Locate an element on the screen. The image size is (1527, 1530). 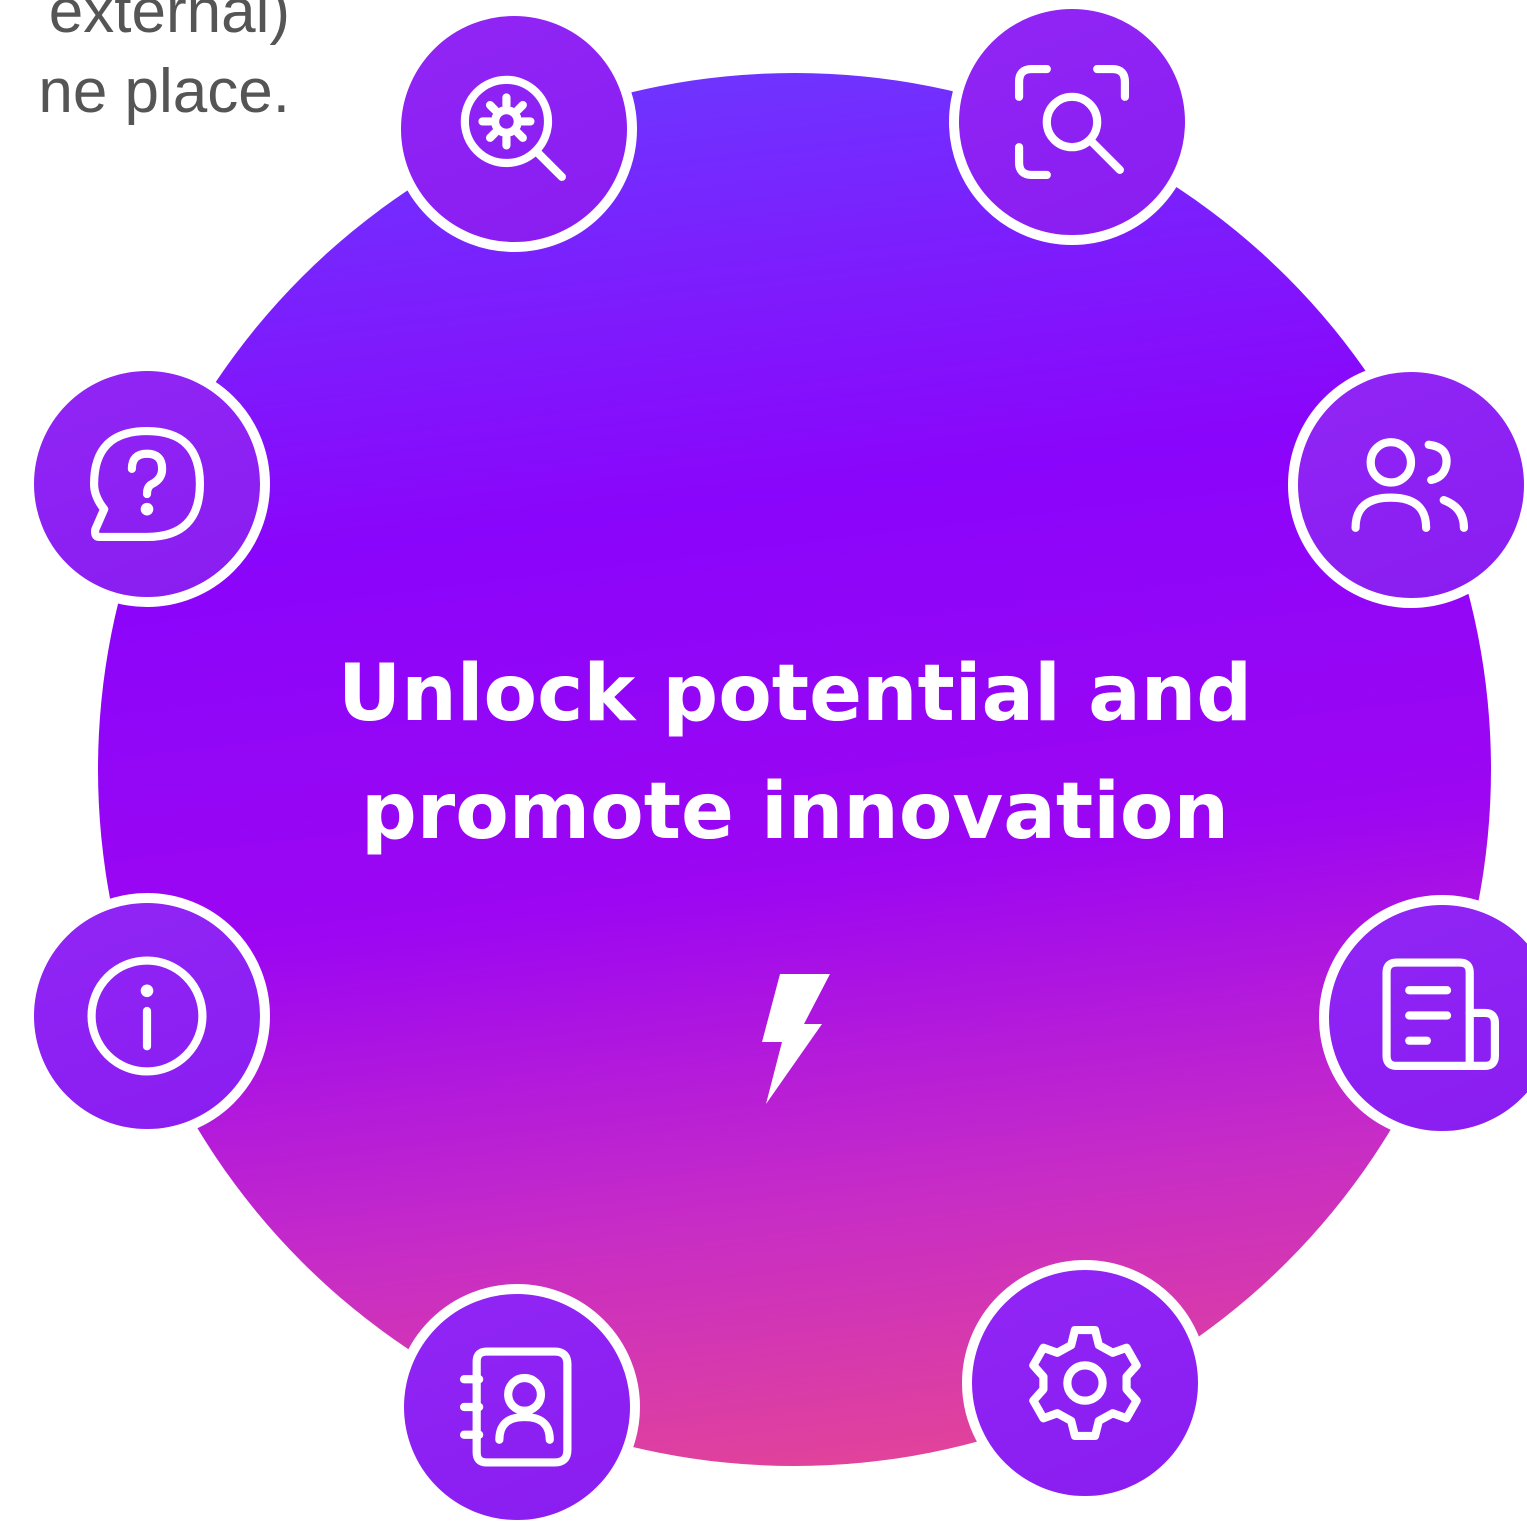
node-help-chat is located at coordinates (147, 484).